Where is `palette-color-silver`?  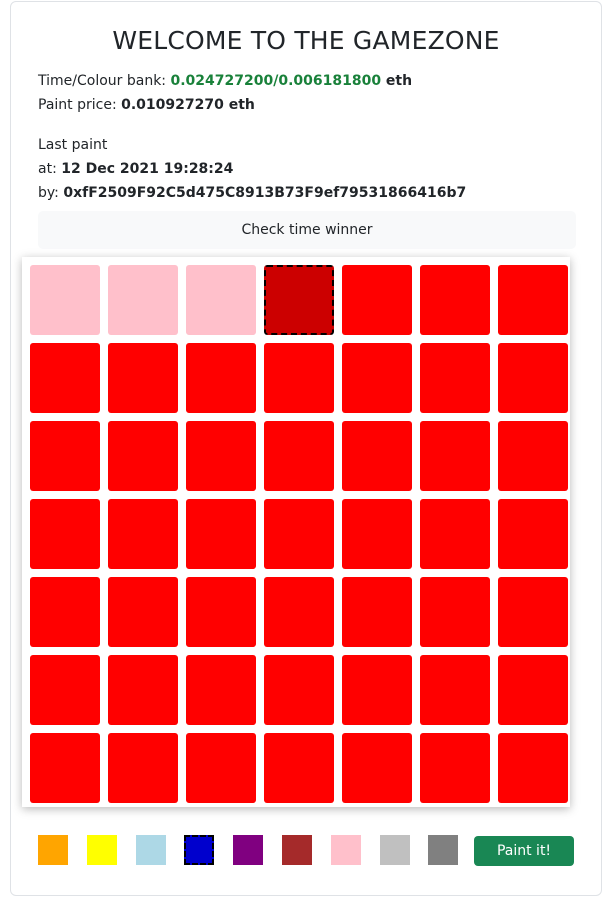
palette-color-silver is located at coordinates (394, 850).